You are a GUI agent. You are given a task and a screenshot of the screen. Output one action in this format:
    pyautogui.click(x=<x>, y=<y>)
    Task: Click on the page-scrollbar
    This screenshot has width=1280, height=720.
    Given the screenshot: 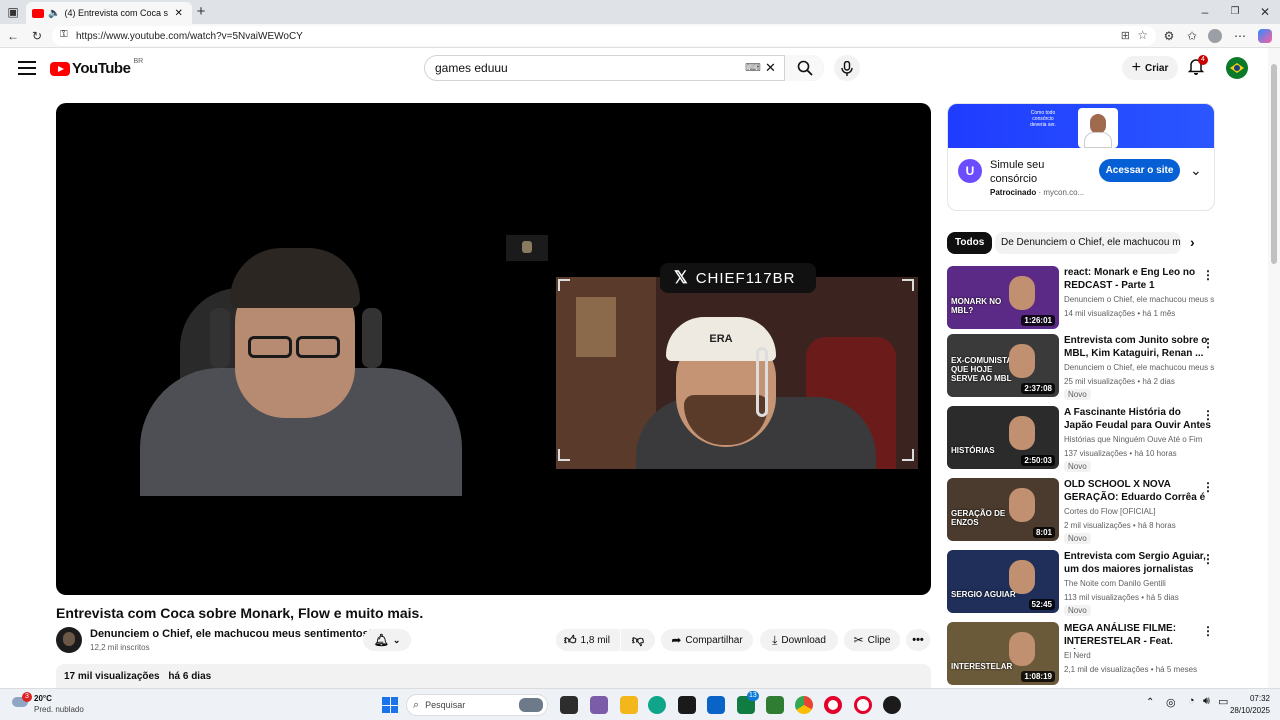 What is the action you would take?
    pyautogui.click(x=1274, y=368)
    